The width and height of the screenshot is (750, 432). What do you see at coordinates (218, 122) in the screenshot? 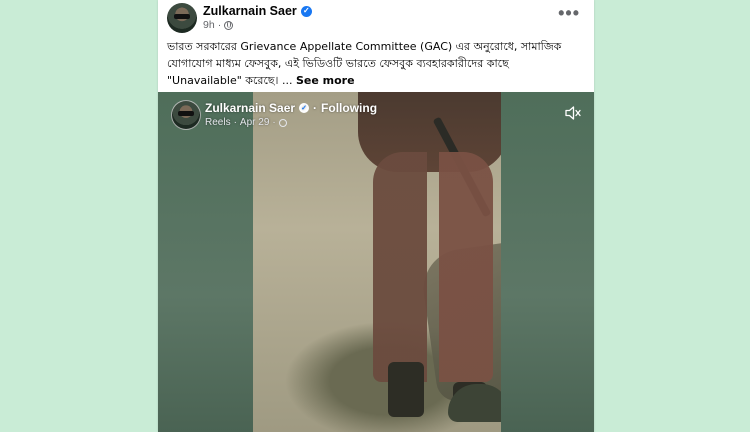
I see `reel-source: Reels` at bounding box center [218, 122].